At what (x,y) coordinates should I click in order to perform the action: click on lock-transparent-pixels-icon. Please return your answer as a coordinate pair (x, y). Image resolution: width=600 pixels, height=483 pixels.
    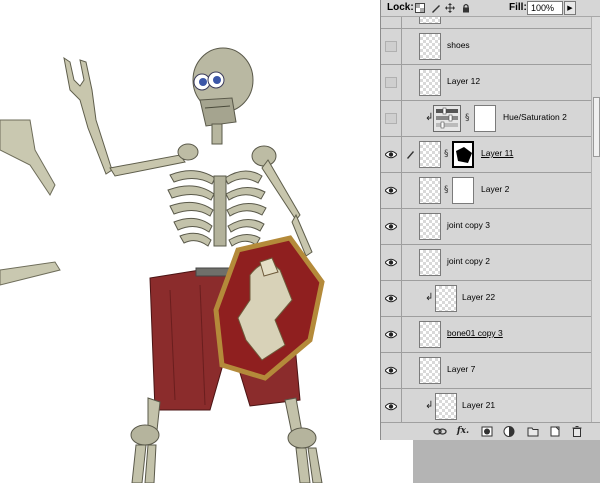
    Looking at the image, I should click on (420, 8).